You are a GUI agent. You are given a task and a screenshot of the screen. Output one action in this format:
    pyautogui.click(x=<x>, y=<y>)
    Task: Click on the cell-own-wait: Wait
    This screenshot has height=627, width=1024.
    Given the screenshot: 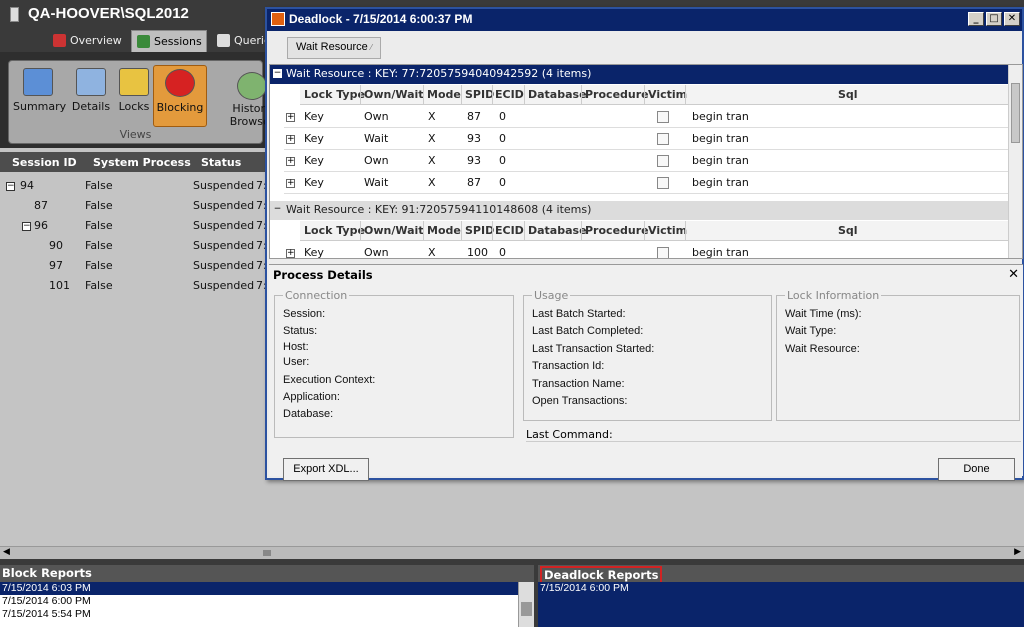 What is the action you would take?
    pyautogui.click(x=376, y=138)
    